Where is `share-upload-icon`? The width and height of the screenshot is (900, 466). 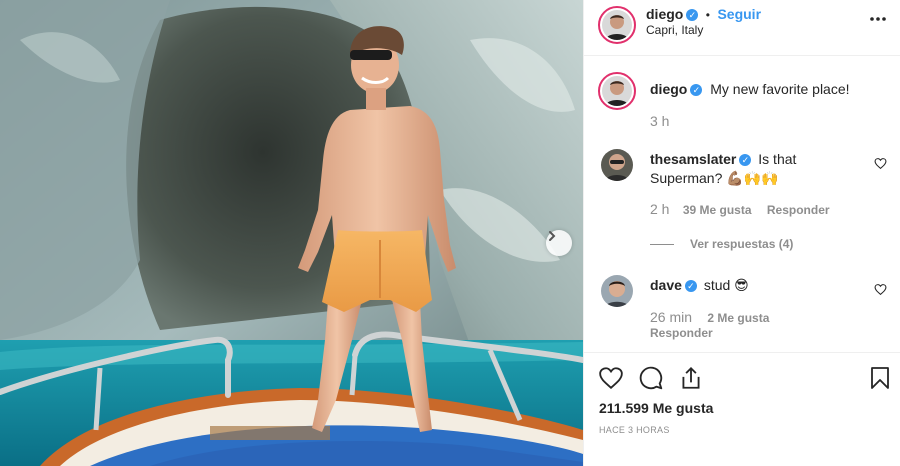
share-upload-icon is located at coordinates (691, 377).